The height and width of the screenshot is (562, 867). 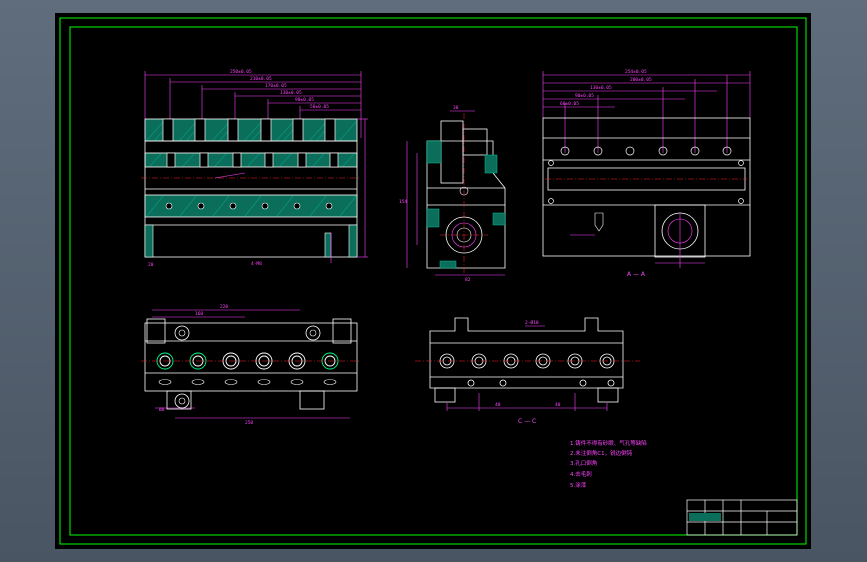 I want to click on note-4: 4.去毛刺, so click(x=581, y=474).